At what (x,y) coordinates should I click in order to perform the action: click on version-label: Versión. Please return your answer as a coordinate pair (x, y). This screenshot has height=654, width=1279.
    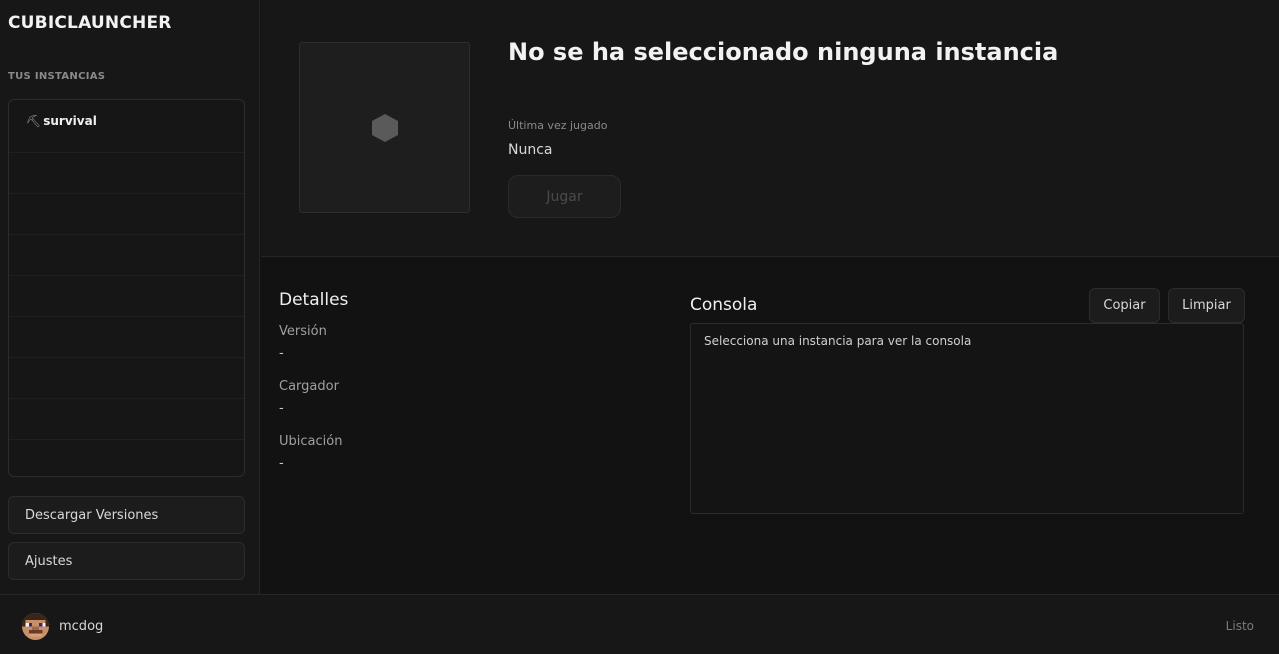
    Looking at the image, I should click on (303, 331).